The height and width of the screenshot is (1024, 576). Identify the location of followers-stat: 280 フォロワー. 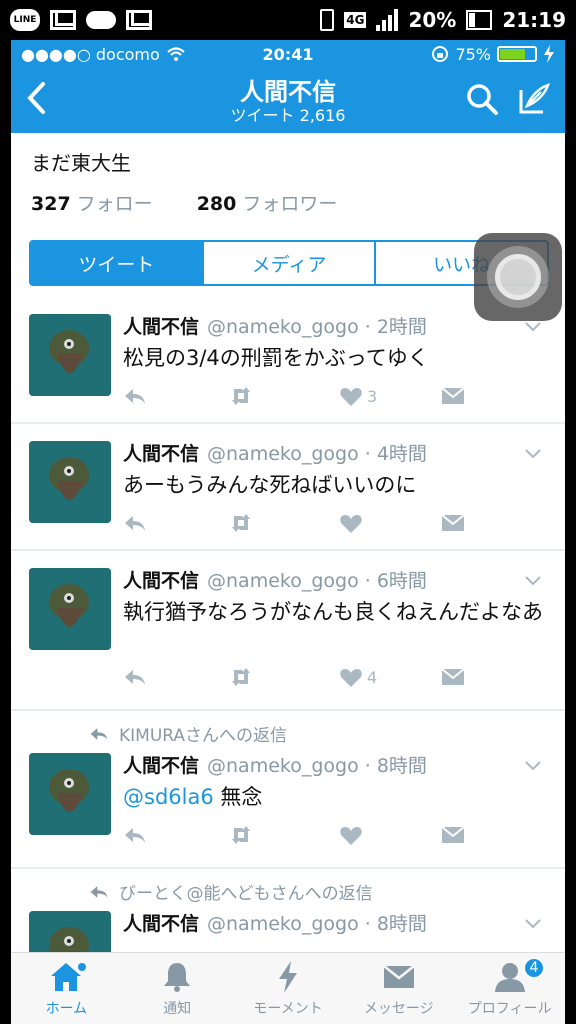
(267, 202).